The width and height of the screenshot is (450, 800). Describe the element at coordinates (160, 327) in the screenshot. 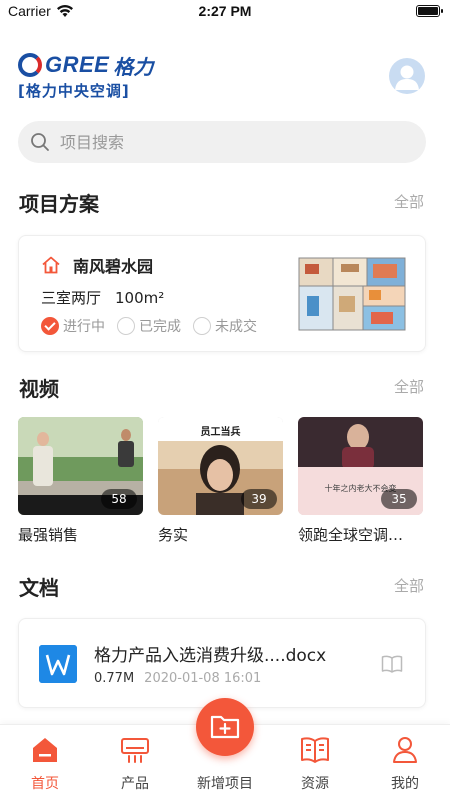

I see `status-label: 已完成` at that location.